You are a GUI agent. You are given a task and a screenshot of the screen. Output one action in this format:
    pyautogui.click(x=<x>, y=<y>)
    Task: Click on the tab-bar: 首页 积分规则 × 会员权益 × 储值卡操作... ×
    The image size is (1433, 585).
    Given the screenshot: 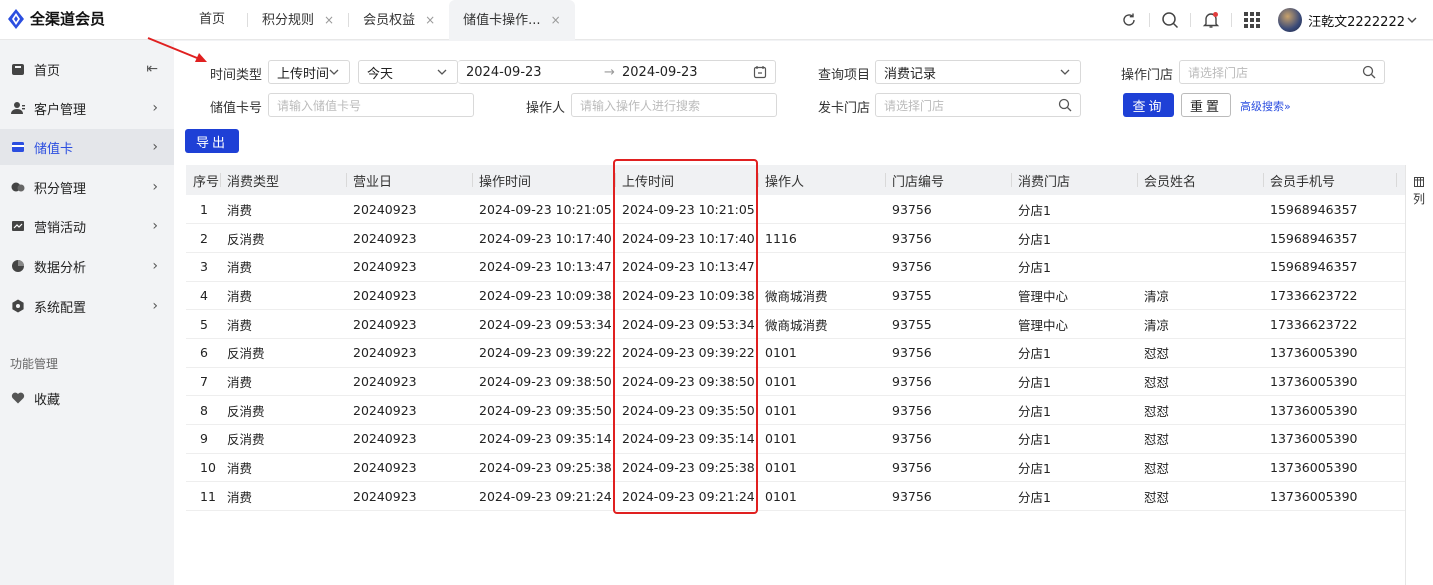 What is the action you would take?
    pyautogui.click(x=380, y=20)
    